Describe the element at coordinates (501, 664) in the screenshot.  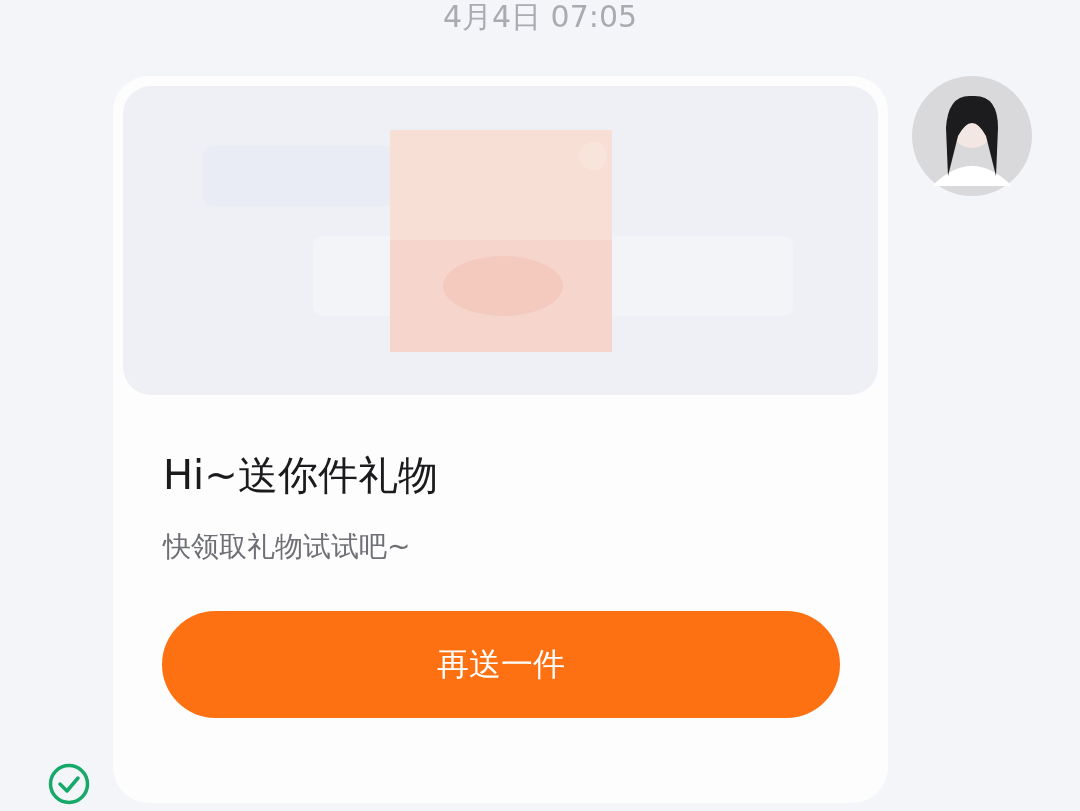
I see `send-again-button: 再送一件` at that location.